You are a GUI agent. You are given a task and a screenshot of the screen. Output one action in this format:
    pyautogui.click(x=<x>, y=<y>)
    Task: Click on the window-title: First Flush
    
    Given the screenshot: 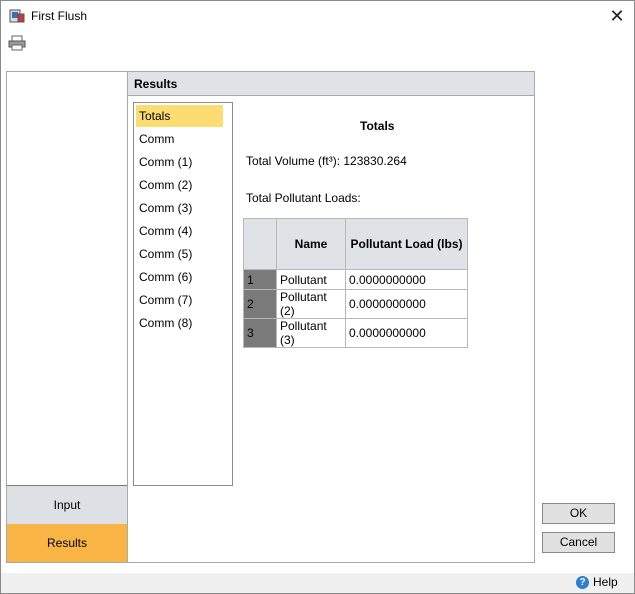 What is the action you would take?
    pyautogui.click(x=59, y=16)
    